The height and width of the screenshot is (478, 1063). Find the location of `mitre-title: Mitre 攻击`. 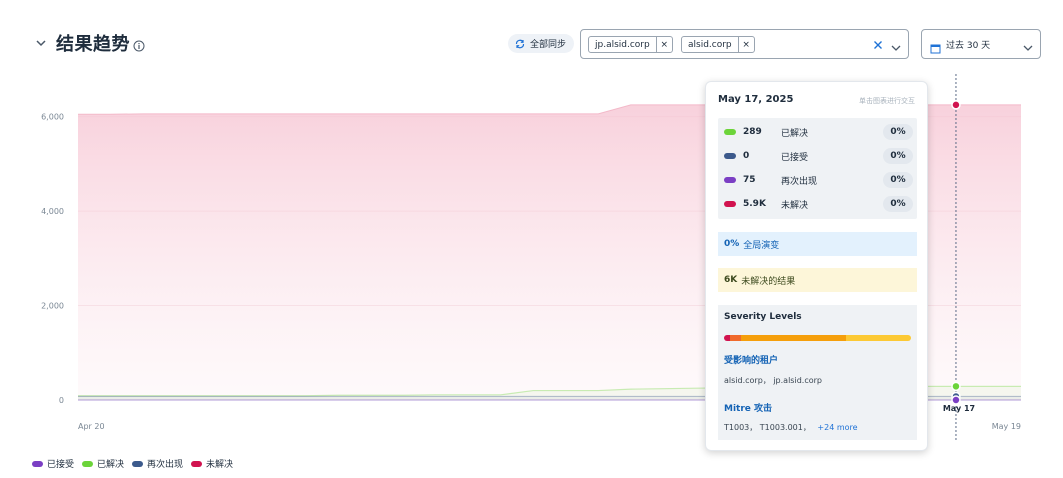

mitre-title: Mitre 攻击 is located at coordinates (748, 409).